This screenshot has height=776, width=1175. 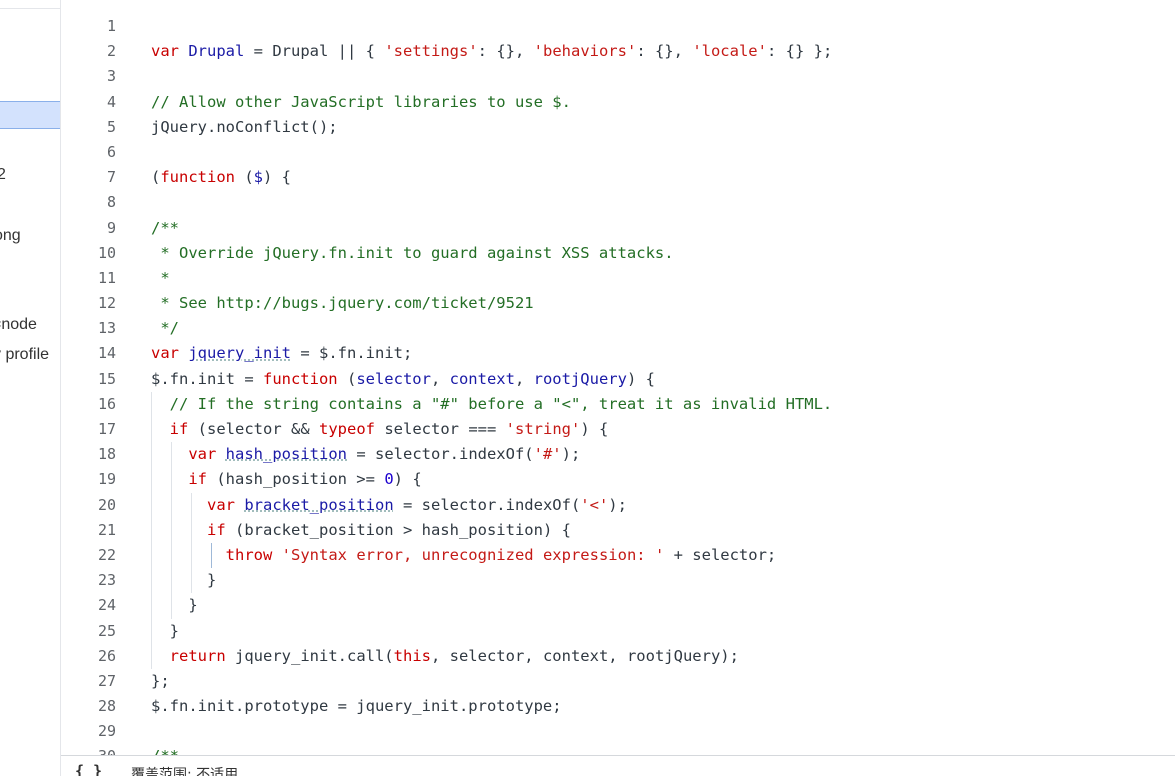 I want to click on line-number: 6, so click(x=88, y=152).